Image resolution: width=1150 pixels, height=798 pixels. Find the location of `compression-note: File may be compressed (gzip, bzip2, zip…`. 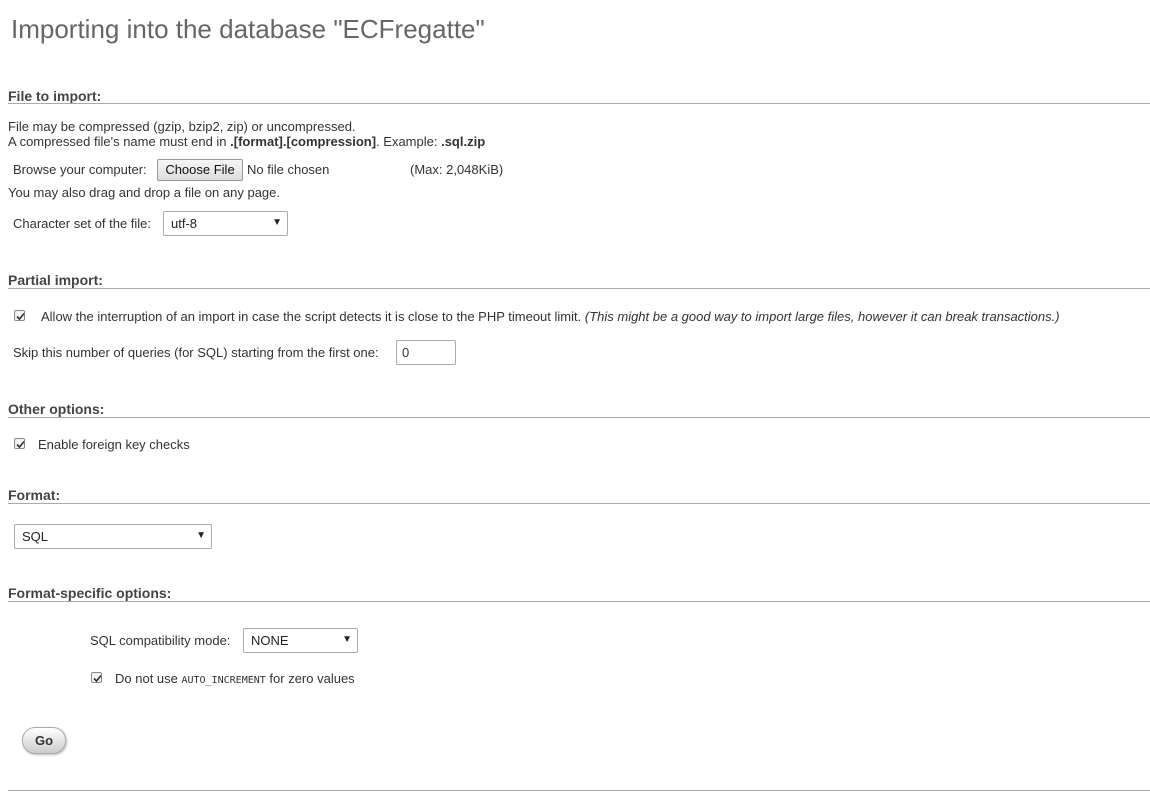

compression-note: File may be compressed (gzip, bzip2, zip… is located at coordinates (182, 126).